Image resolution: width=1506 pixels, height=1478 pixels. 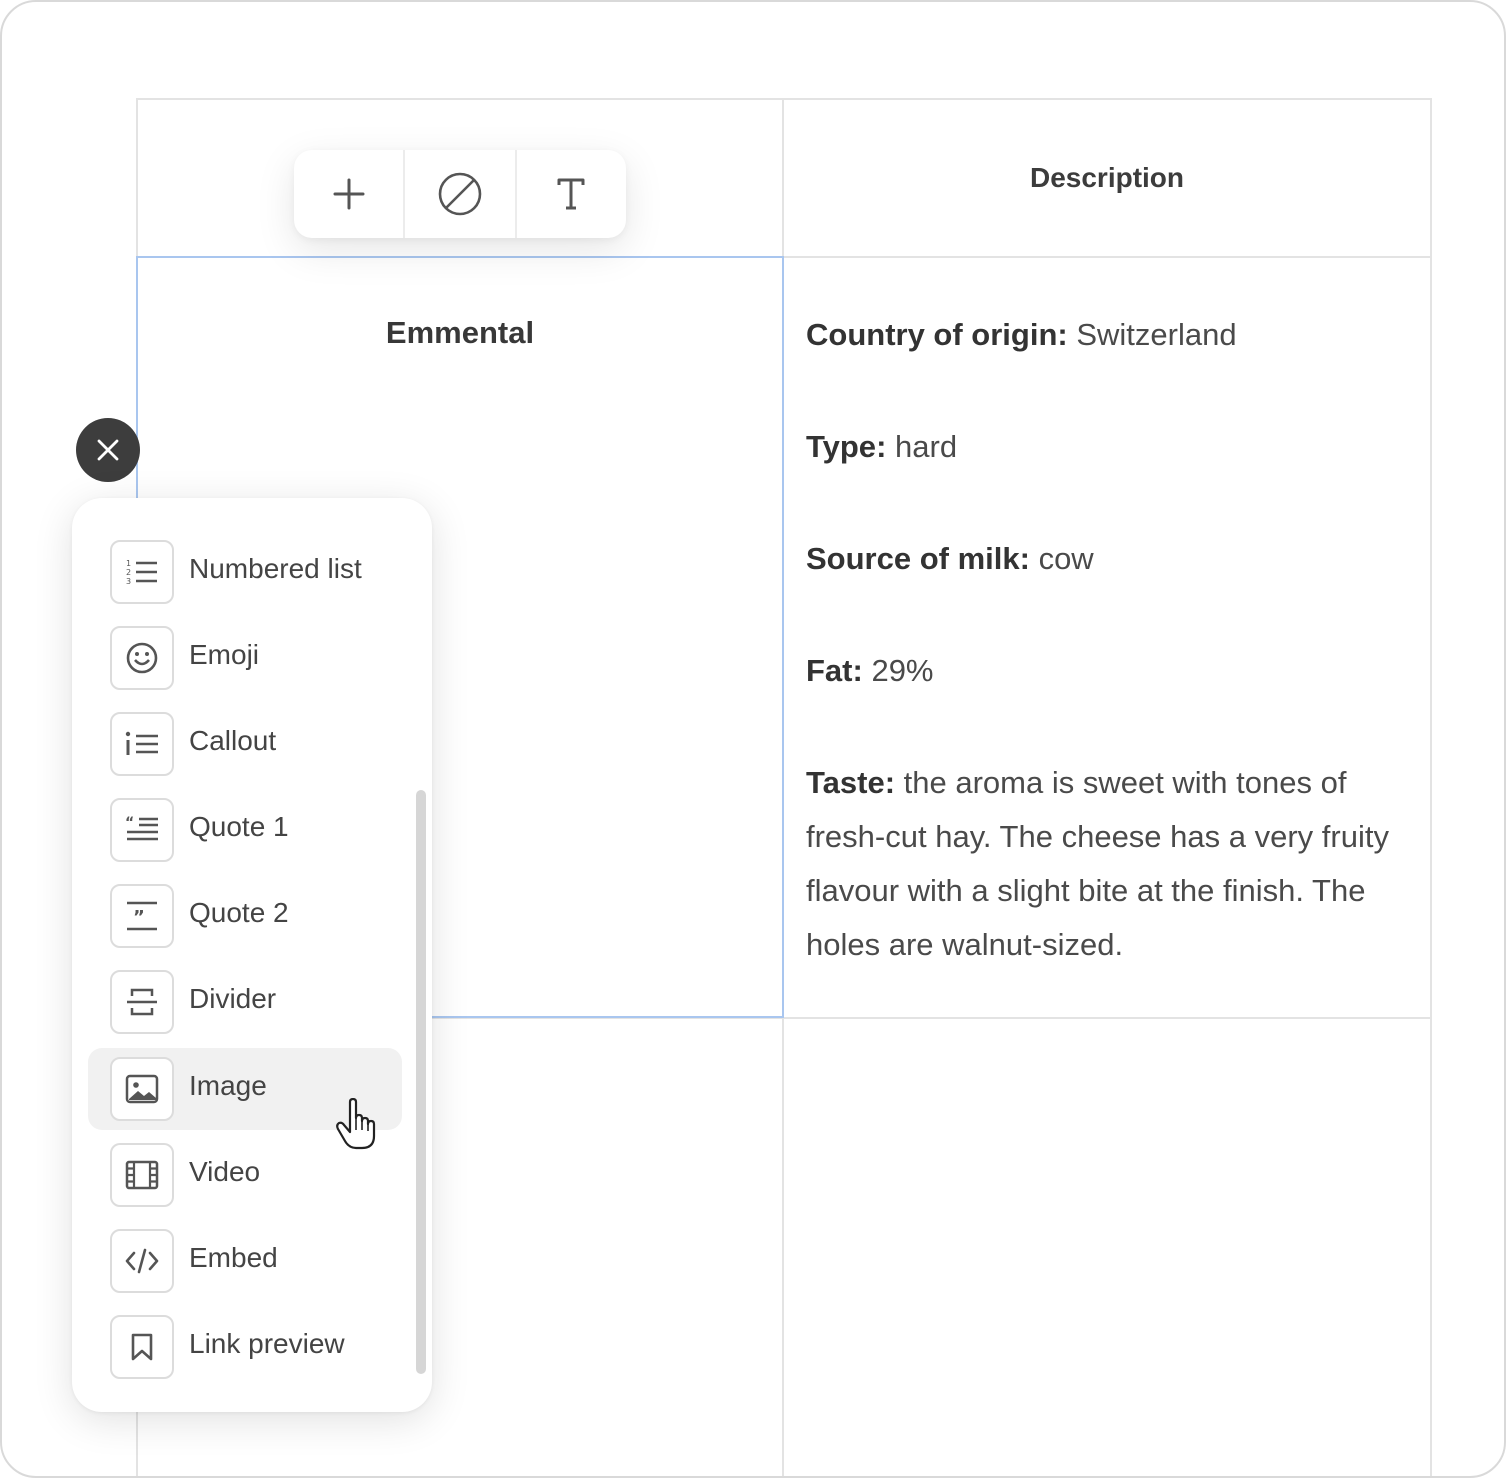 What do you see at coordinates (926, 446) in the screenshot?
I see `description-value: hard` at bounding box center [926, 446].